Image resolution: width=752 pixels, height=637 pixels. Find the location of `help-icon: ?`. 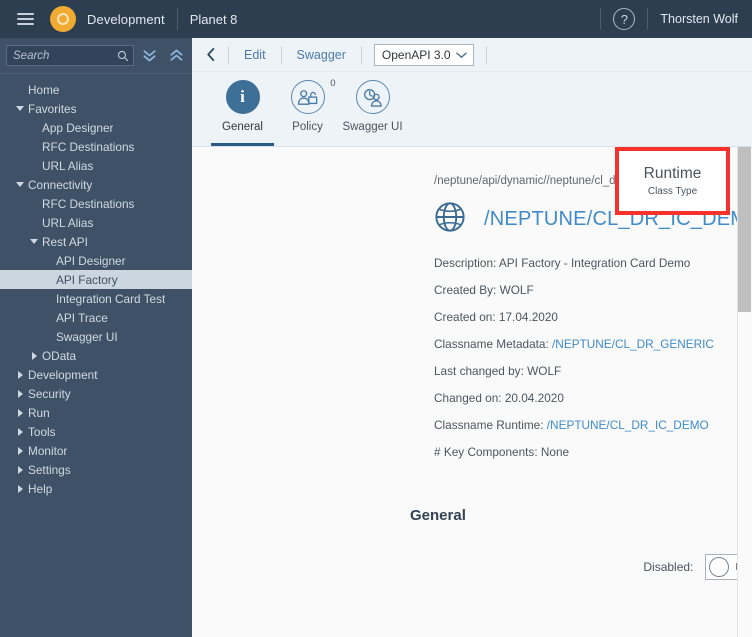

help-icon: ? is located at coordinates (624, 19).